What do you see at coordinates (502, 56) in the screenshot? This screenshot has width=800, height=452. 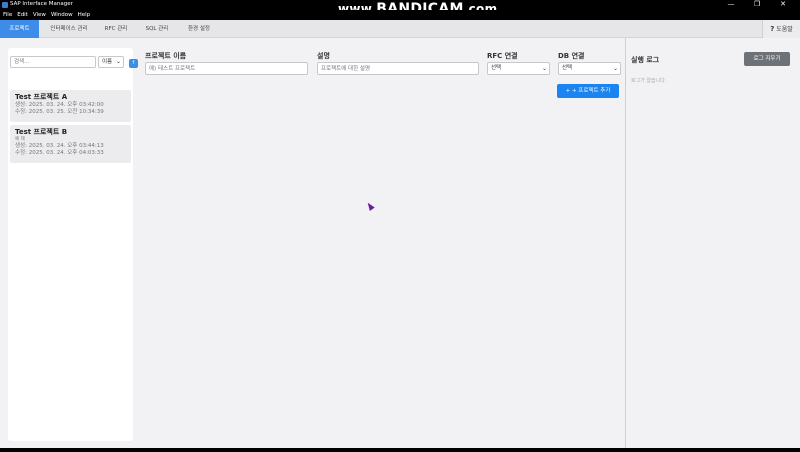 I see `rfc-connection-label: RFC 연결` at bounding box center [502, 56].